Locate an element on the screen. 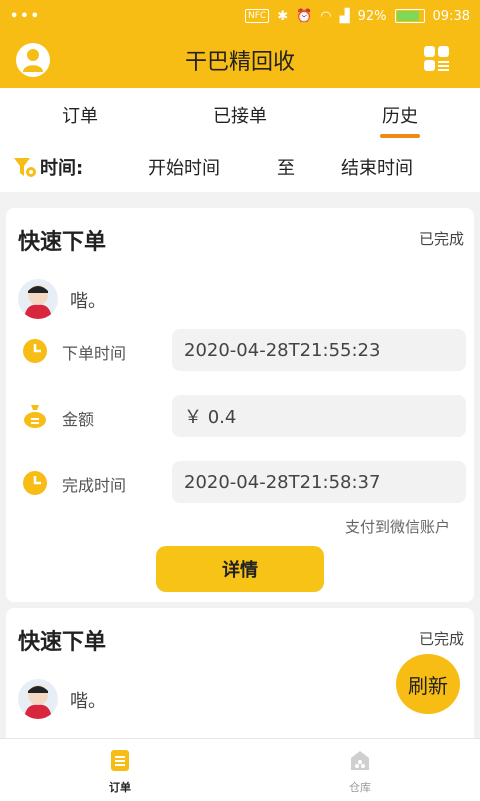 The height and width of the screenshot is (801, 480). filter-icon is located at coordinates (25, 168).